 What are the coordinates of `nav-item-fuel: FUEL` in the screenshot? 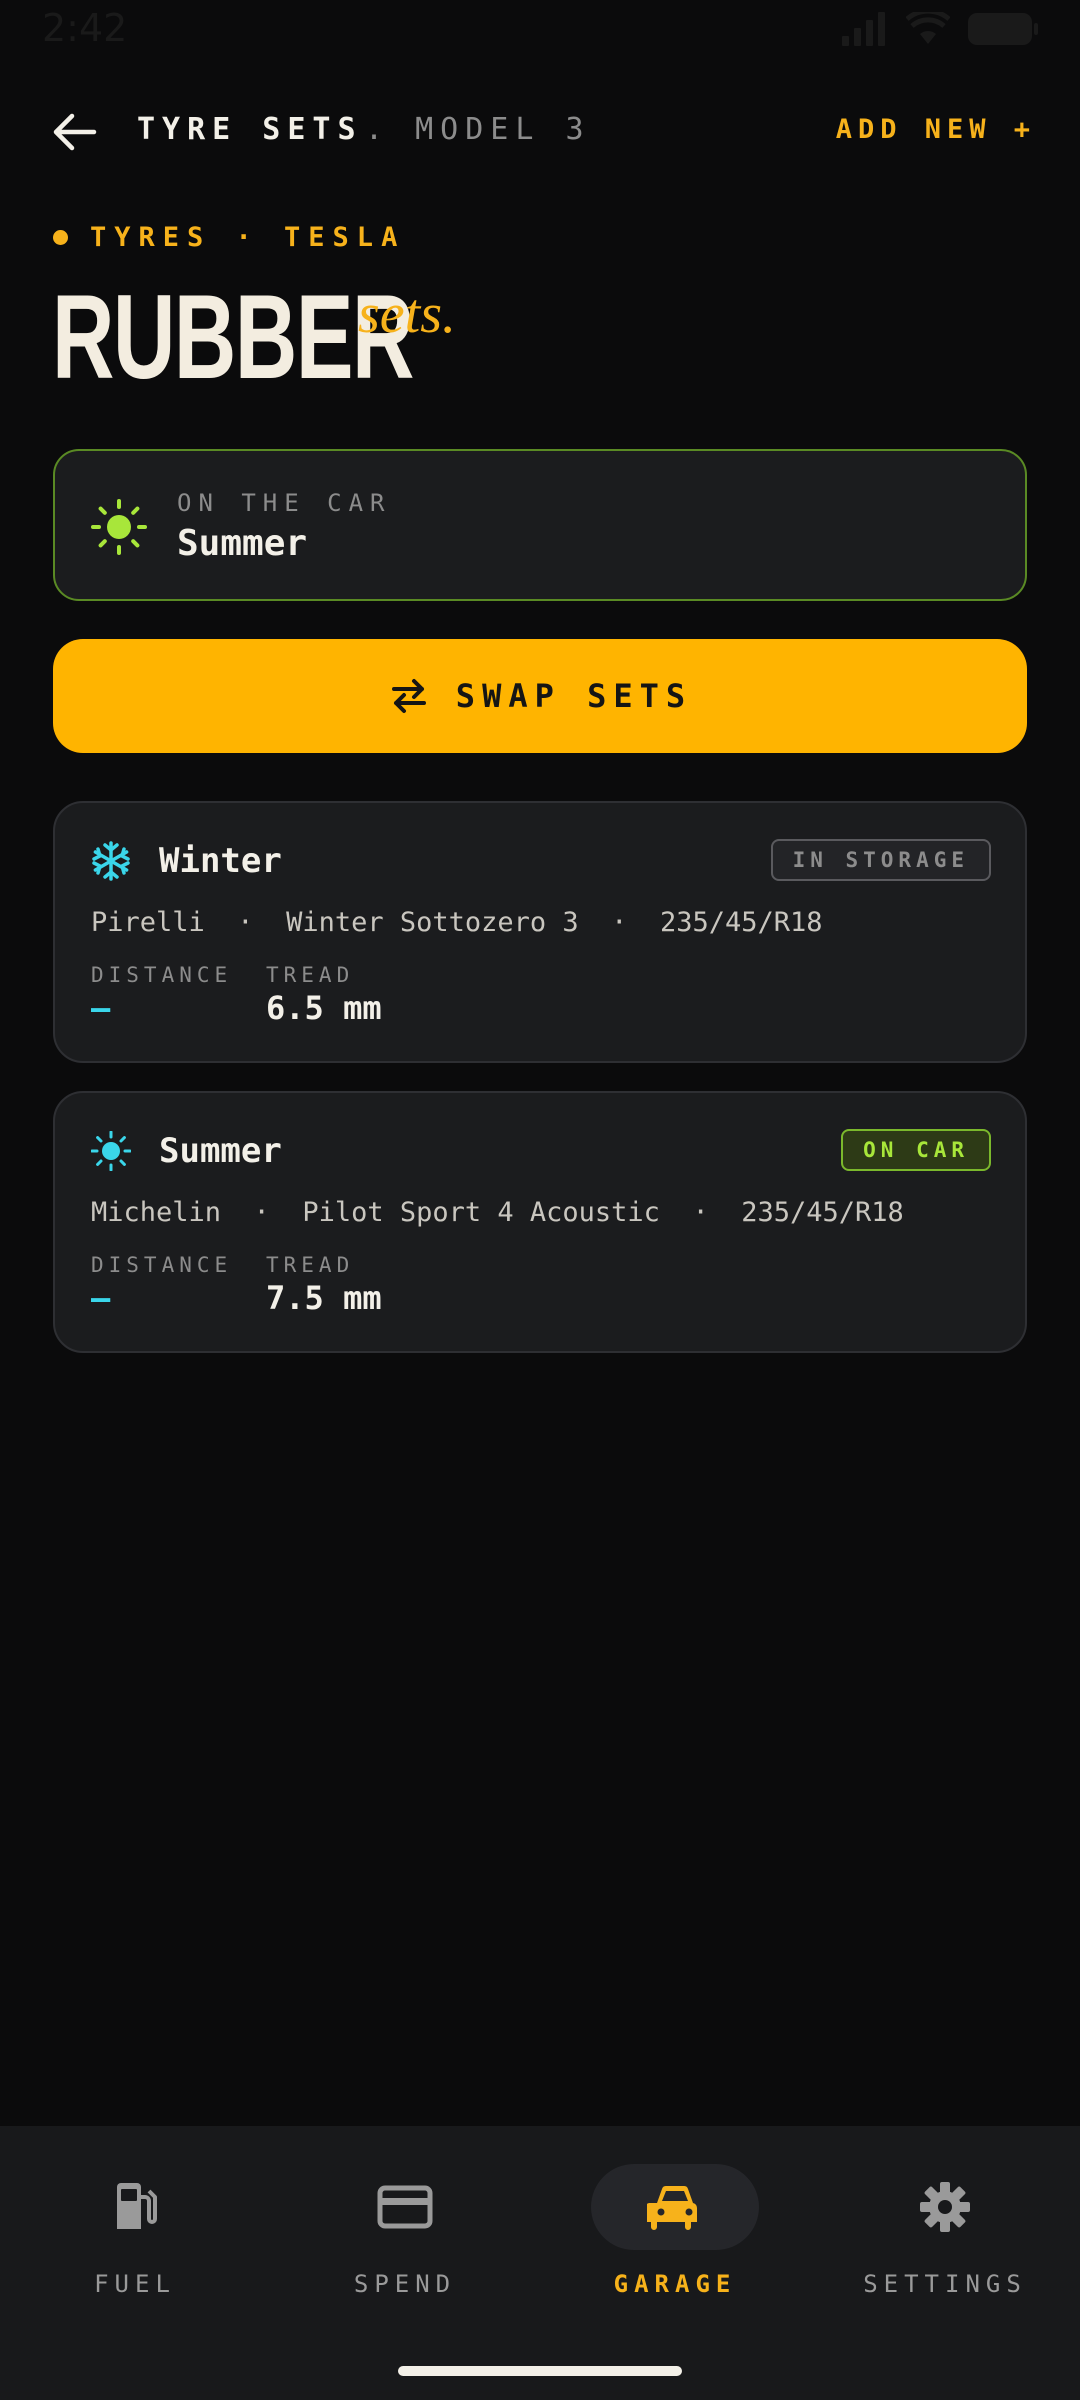 It's located at (135, 2226).